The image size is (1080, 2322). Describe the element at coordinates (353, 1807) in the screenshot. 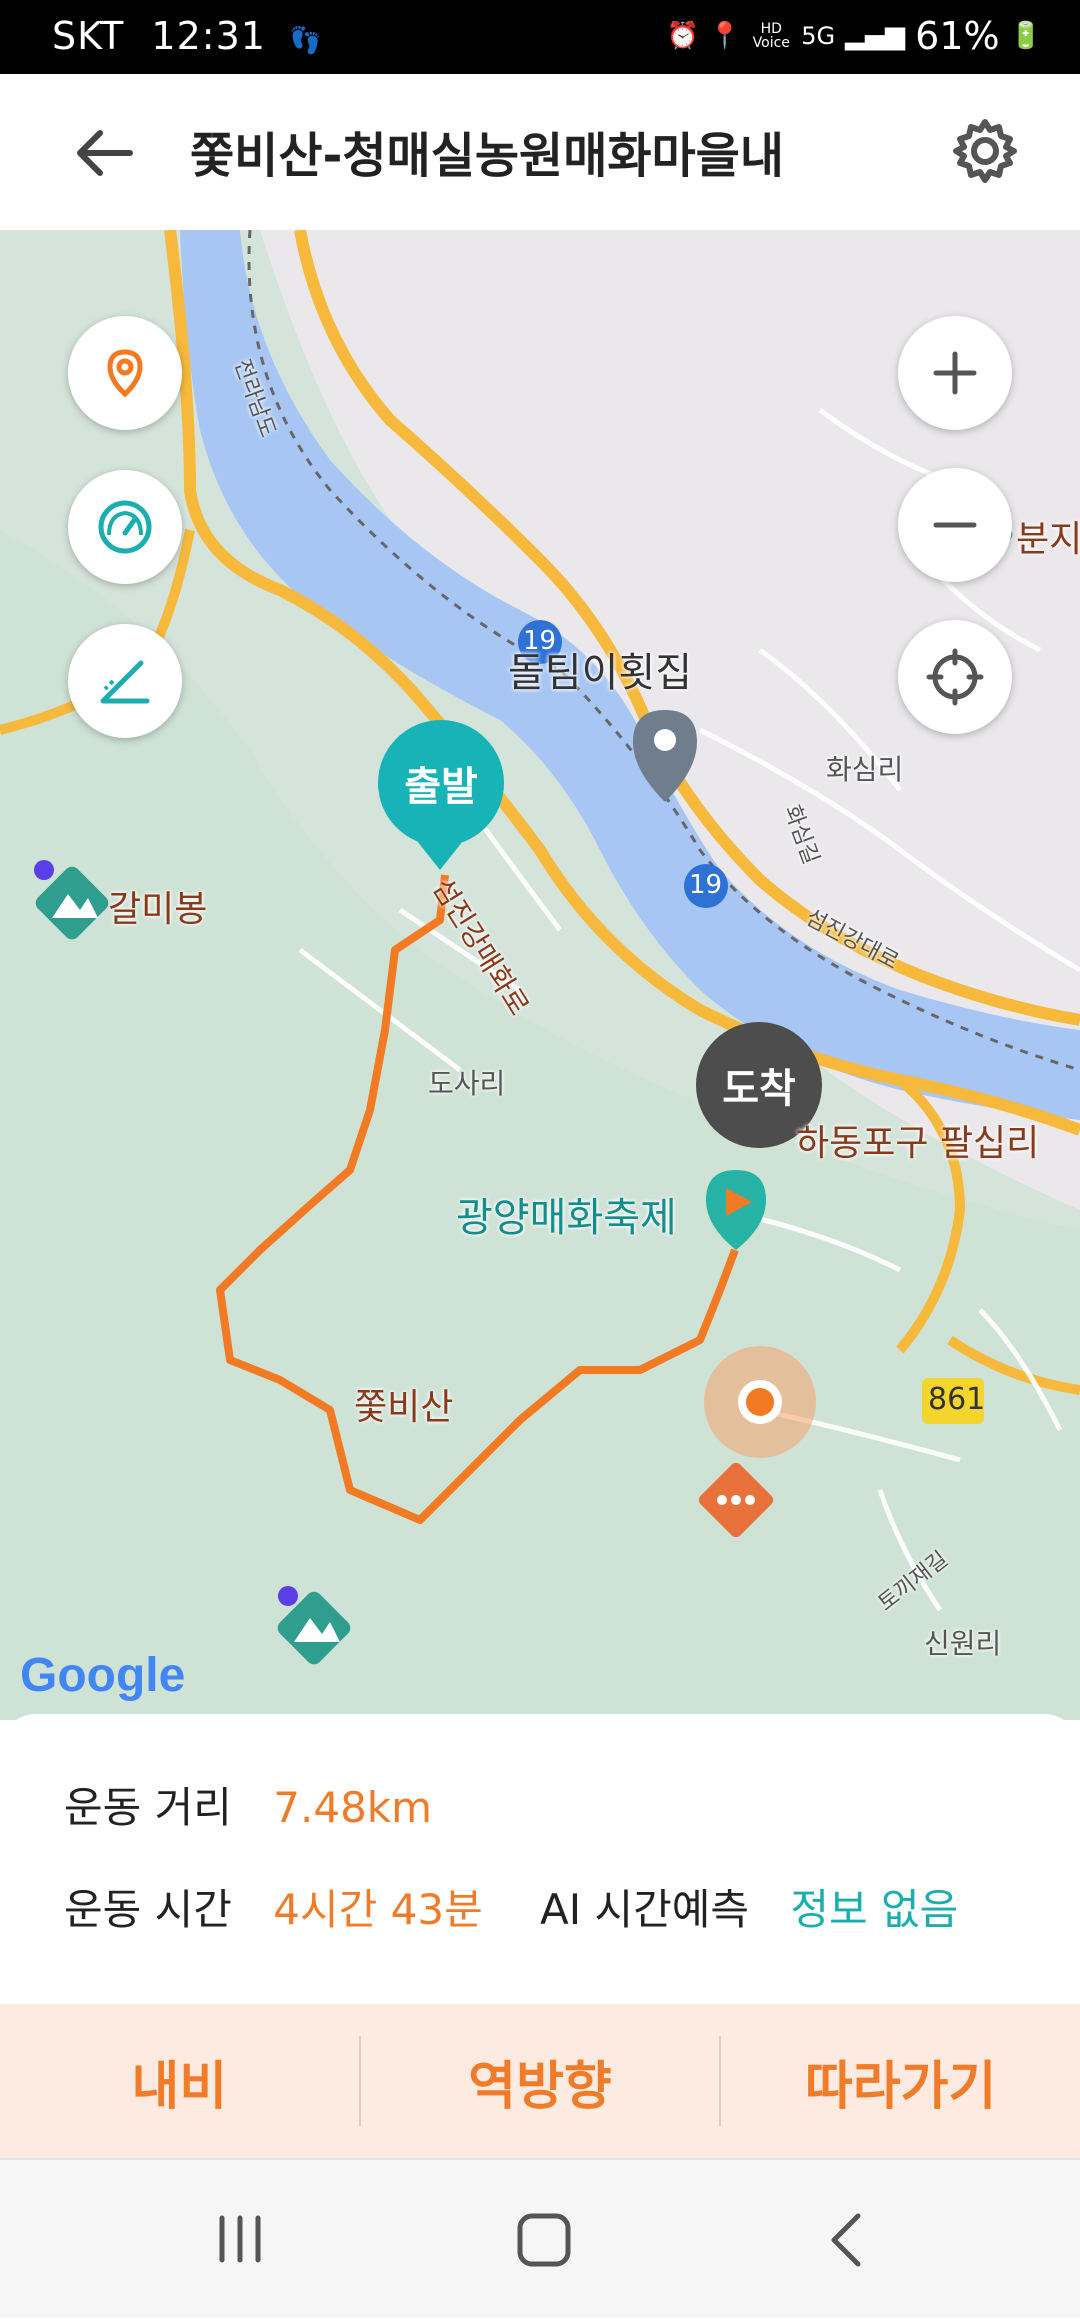

I see `distance-value: 7.48km` at that location.